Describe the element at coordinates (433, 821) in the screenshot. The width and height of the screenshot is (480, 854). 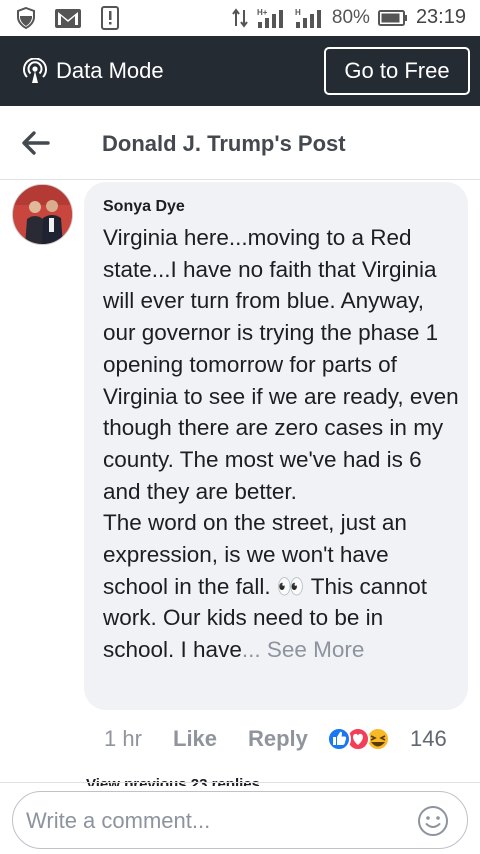
I see `emoji-icon` at that location.